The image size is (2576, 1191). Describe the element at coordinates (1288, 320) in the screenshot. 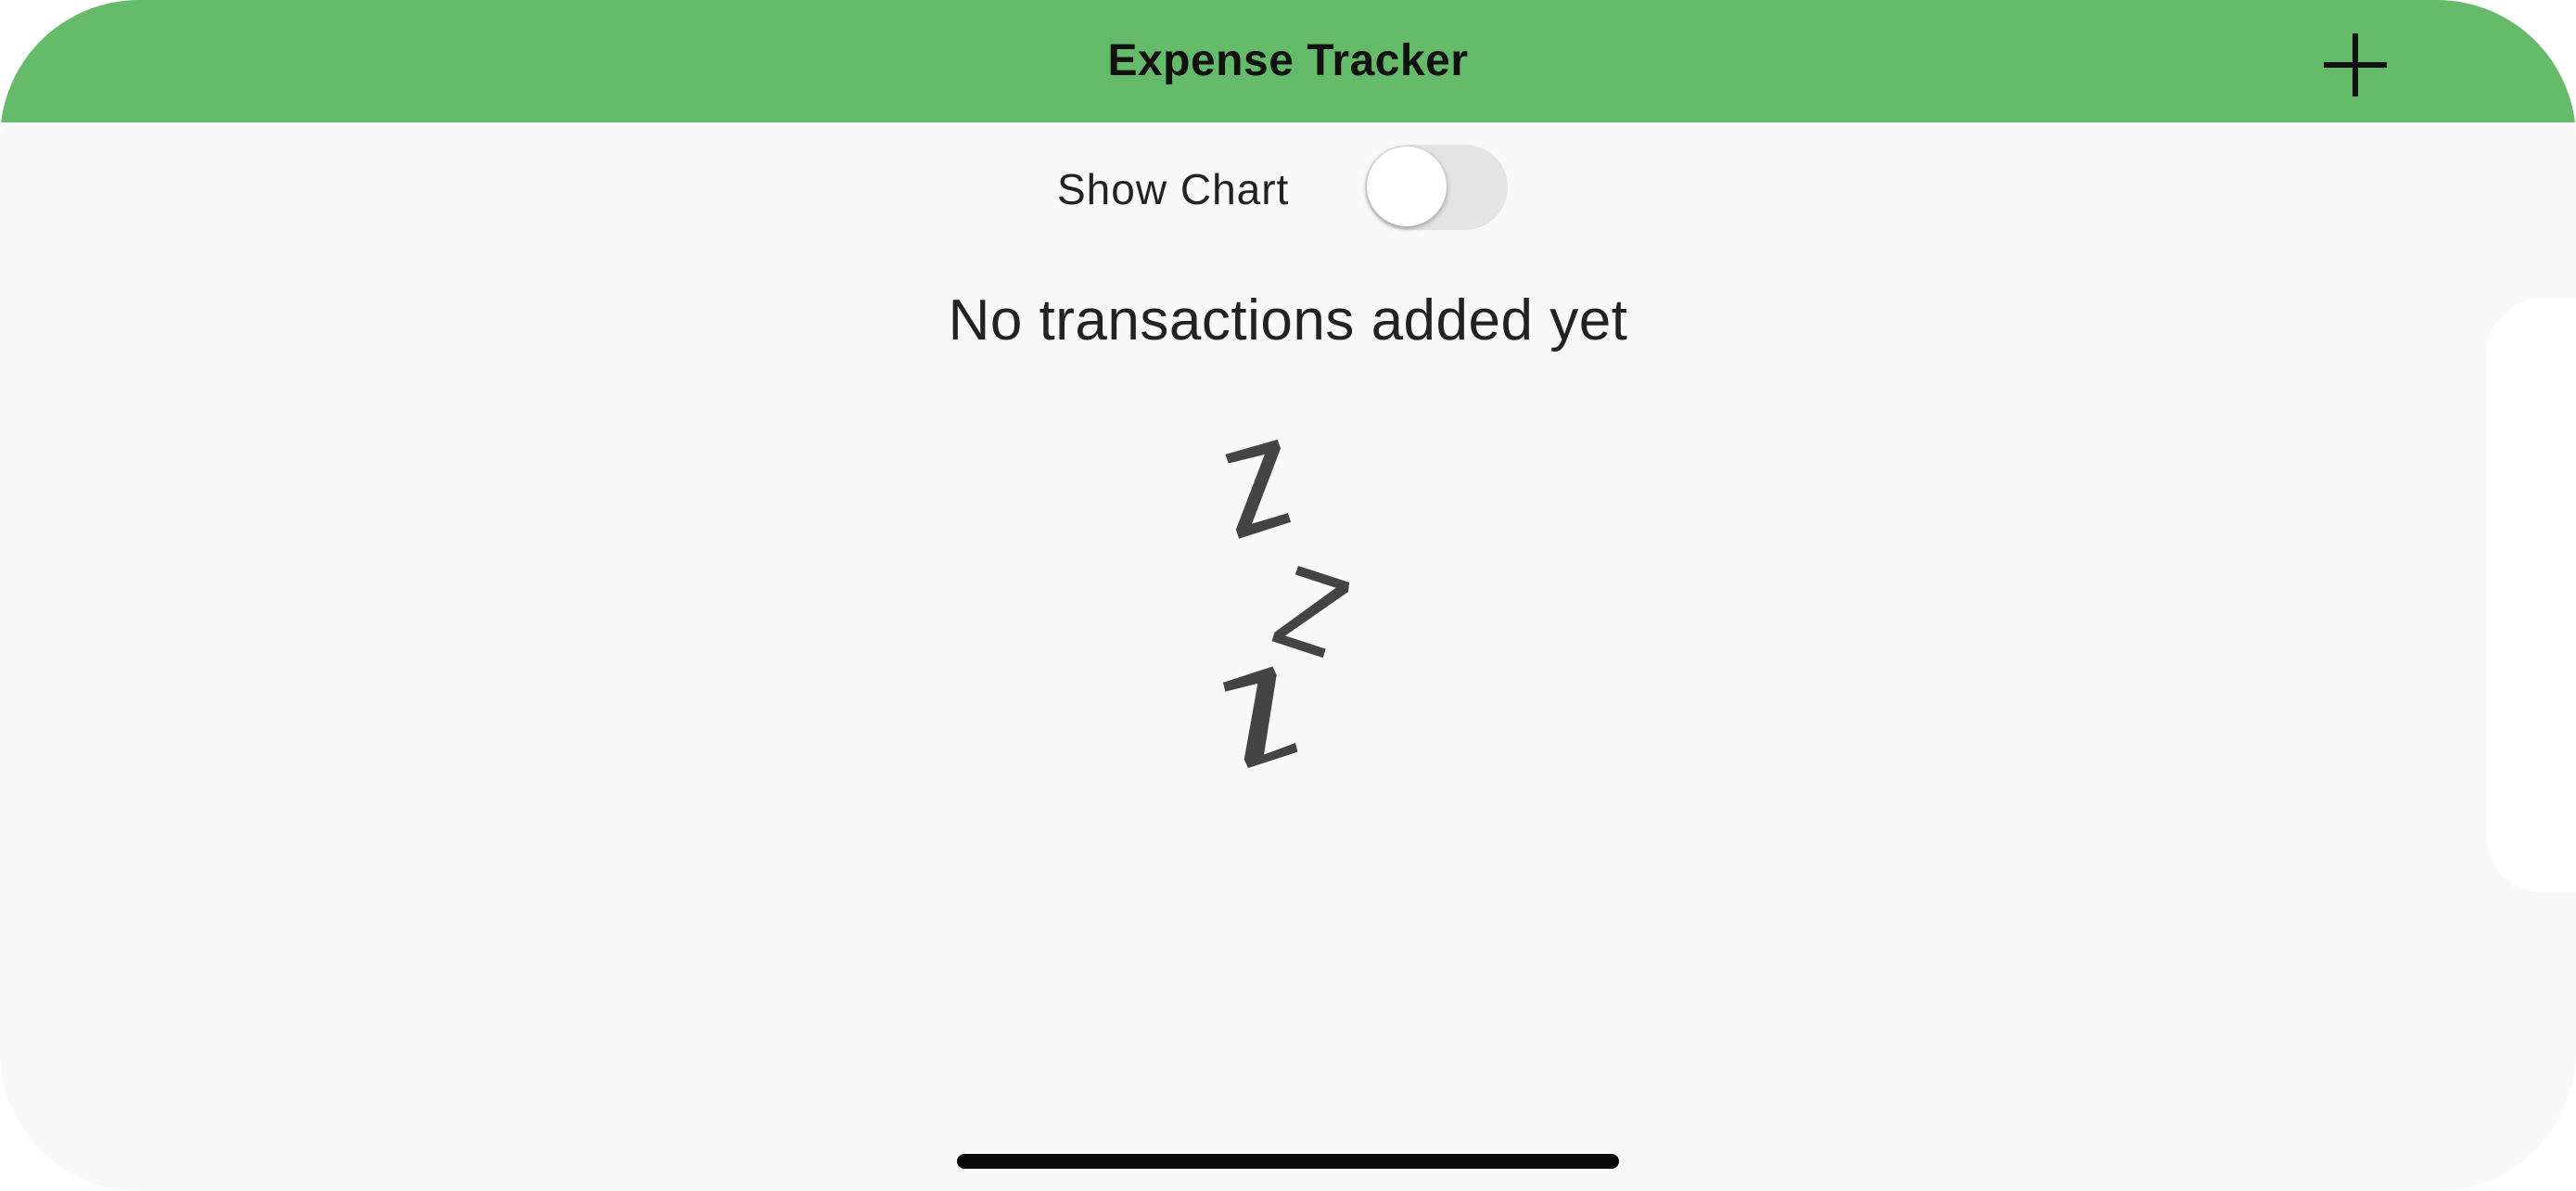

I see `empty-state-message: No transactions added yet` at that location.